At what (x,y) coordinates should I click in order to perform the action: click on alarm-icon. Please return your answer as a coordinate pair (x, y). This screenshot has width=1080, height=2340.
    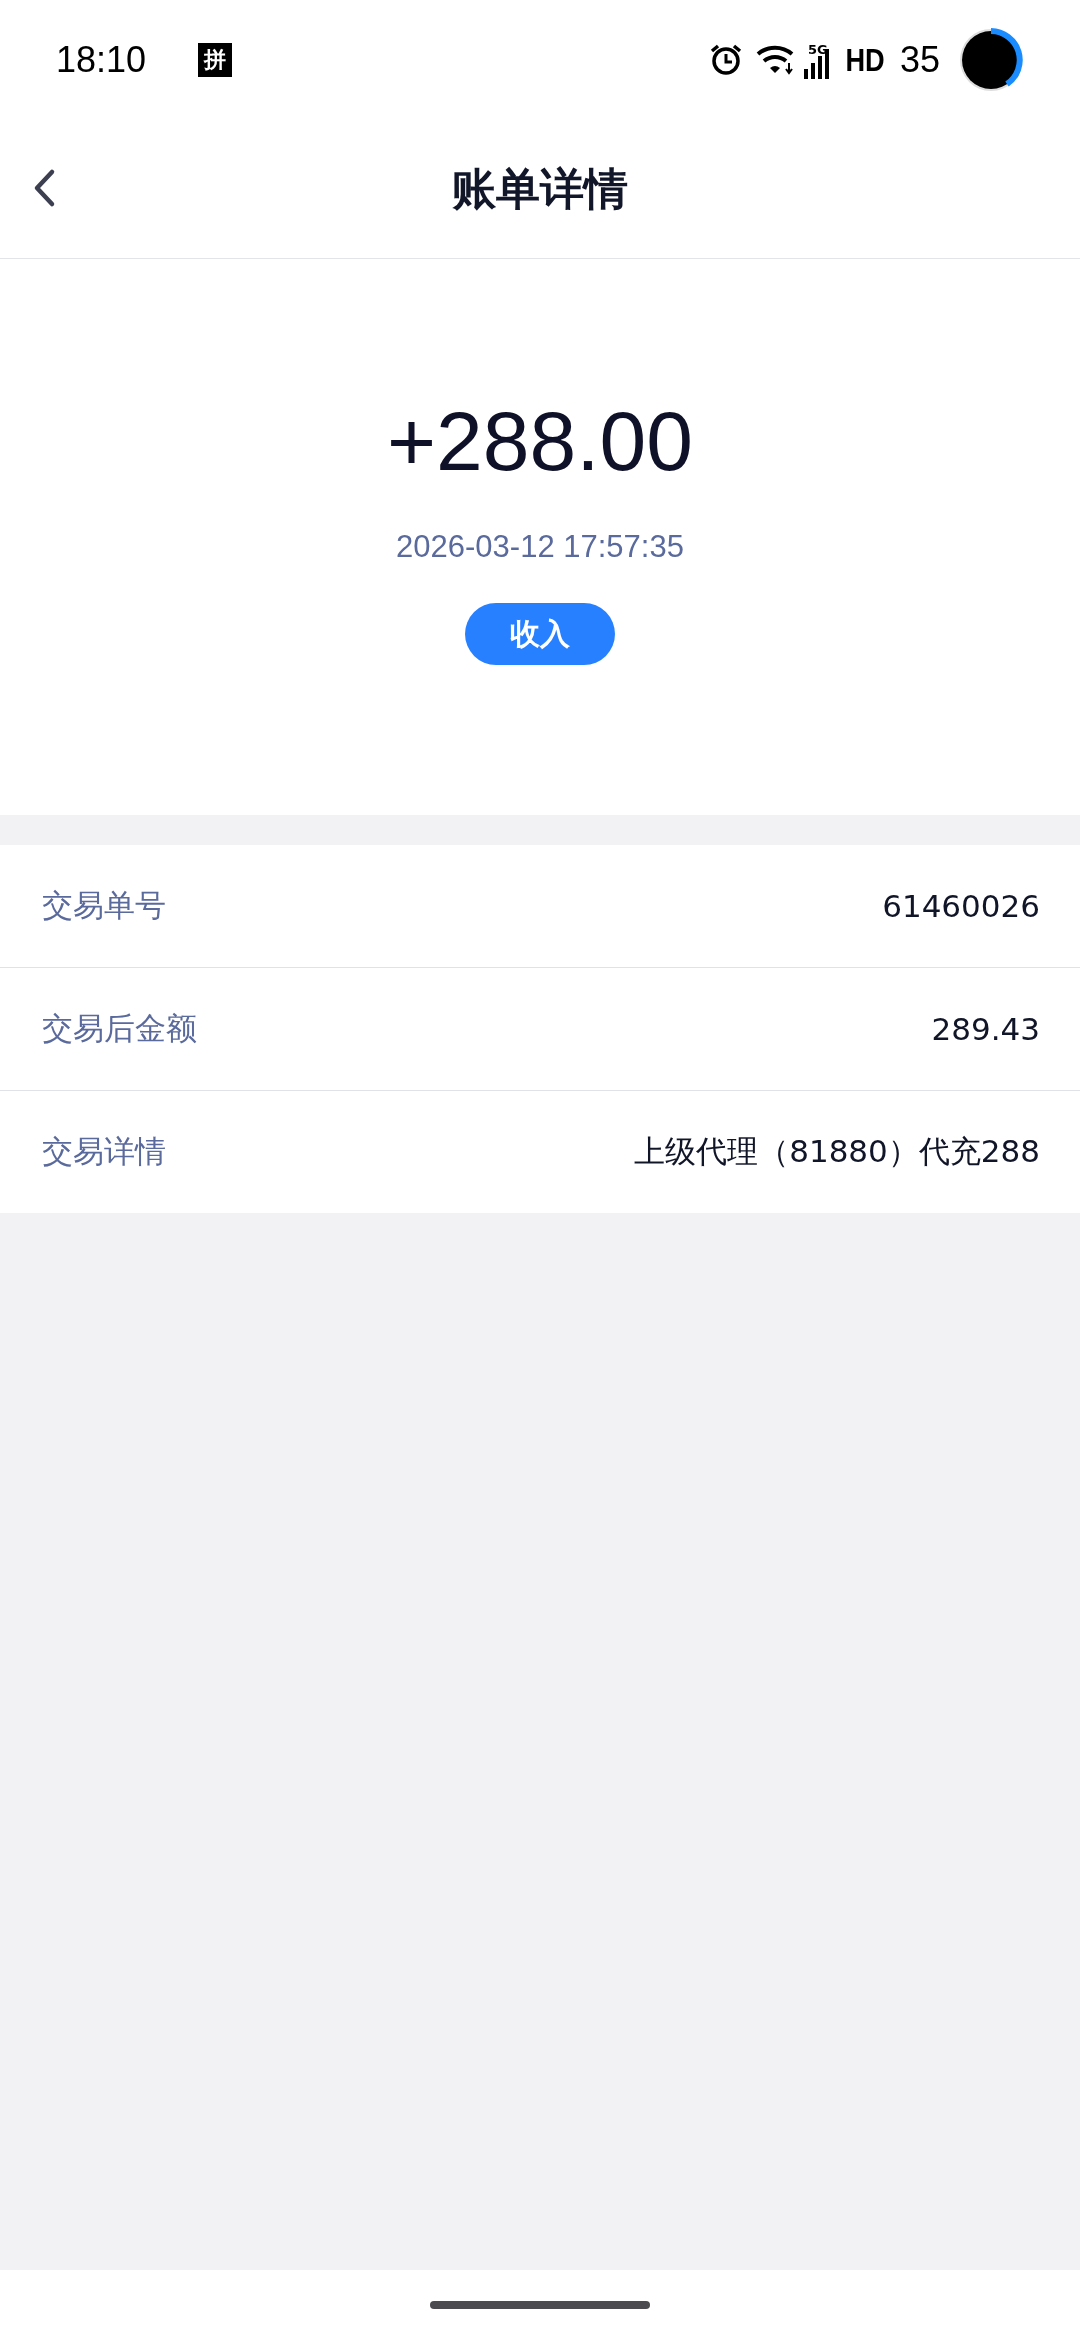
    Looking at the image, I should click on (726, 60).